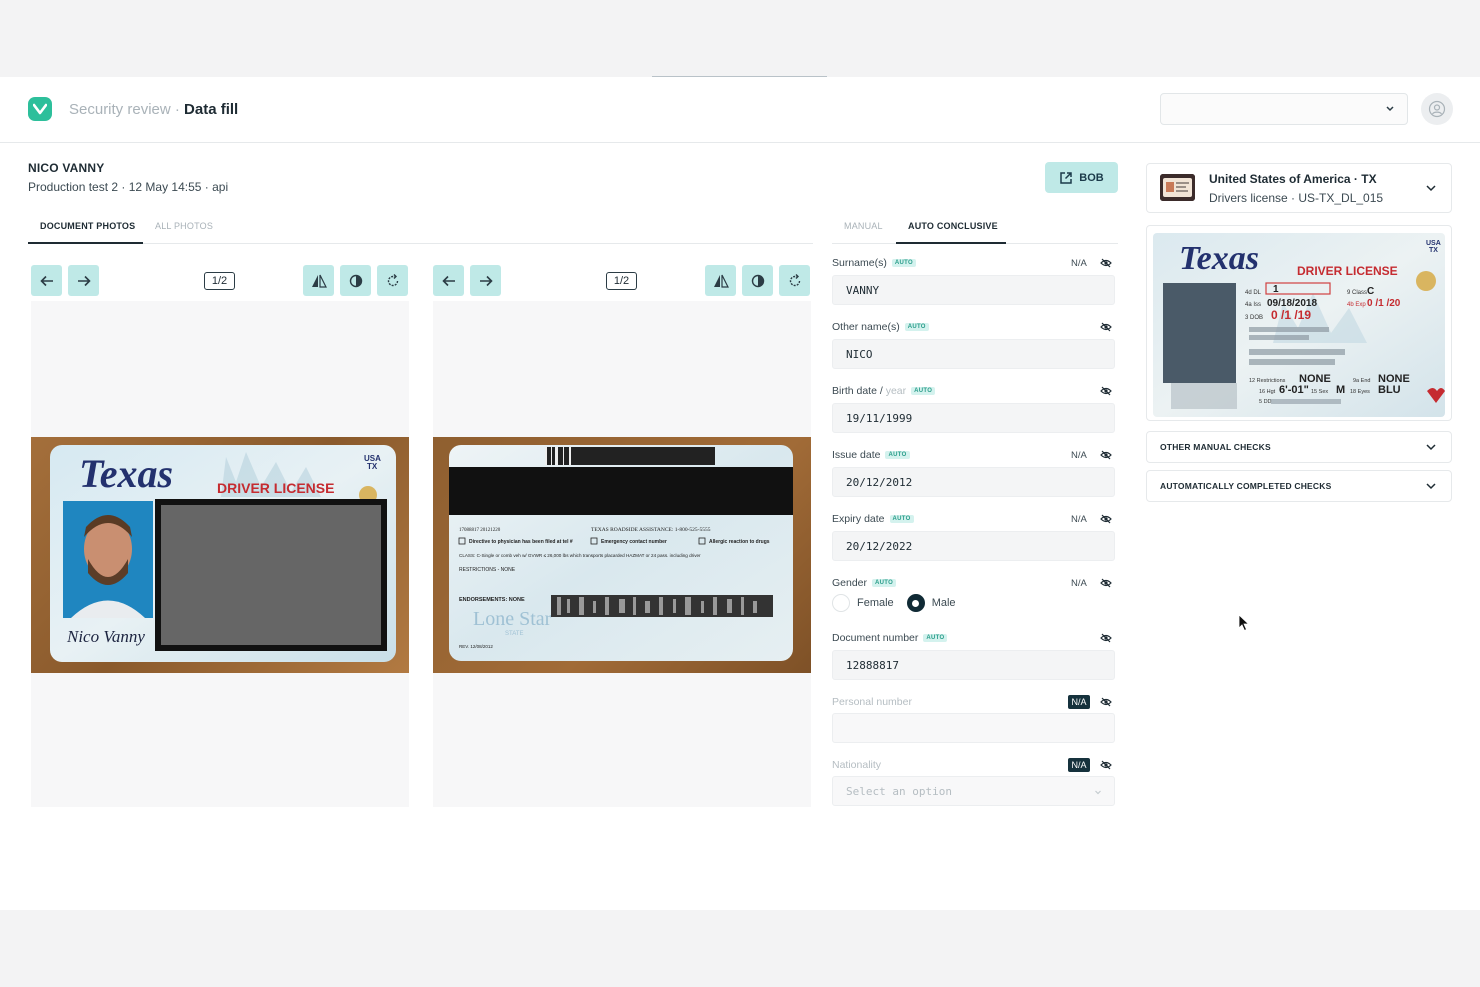  Describe the element at coordinates (973, 354) in the screenshot. I see `other-names-input: NICO` at that location.